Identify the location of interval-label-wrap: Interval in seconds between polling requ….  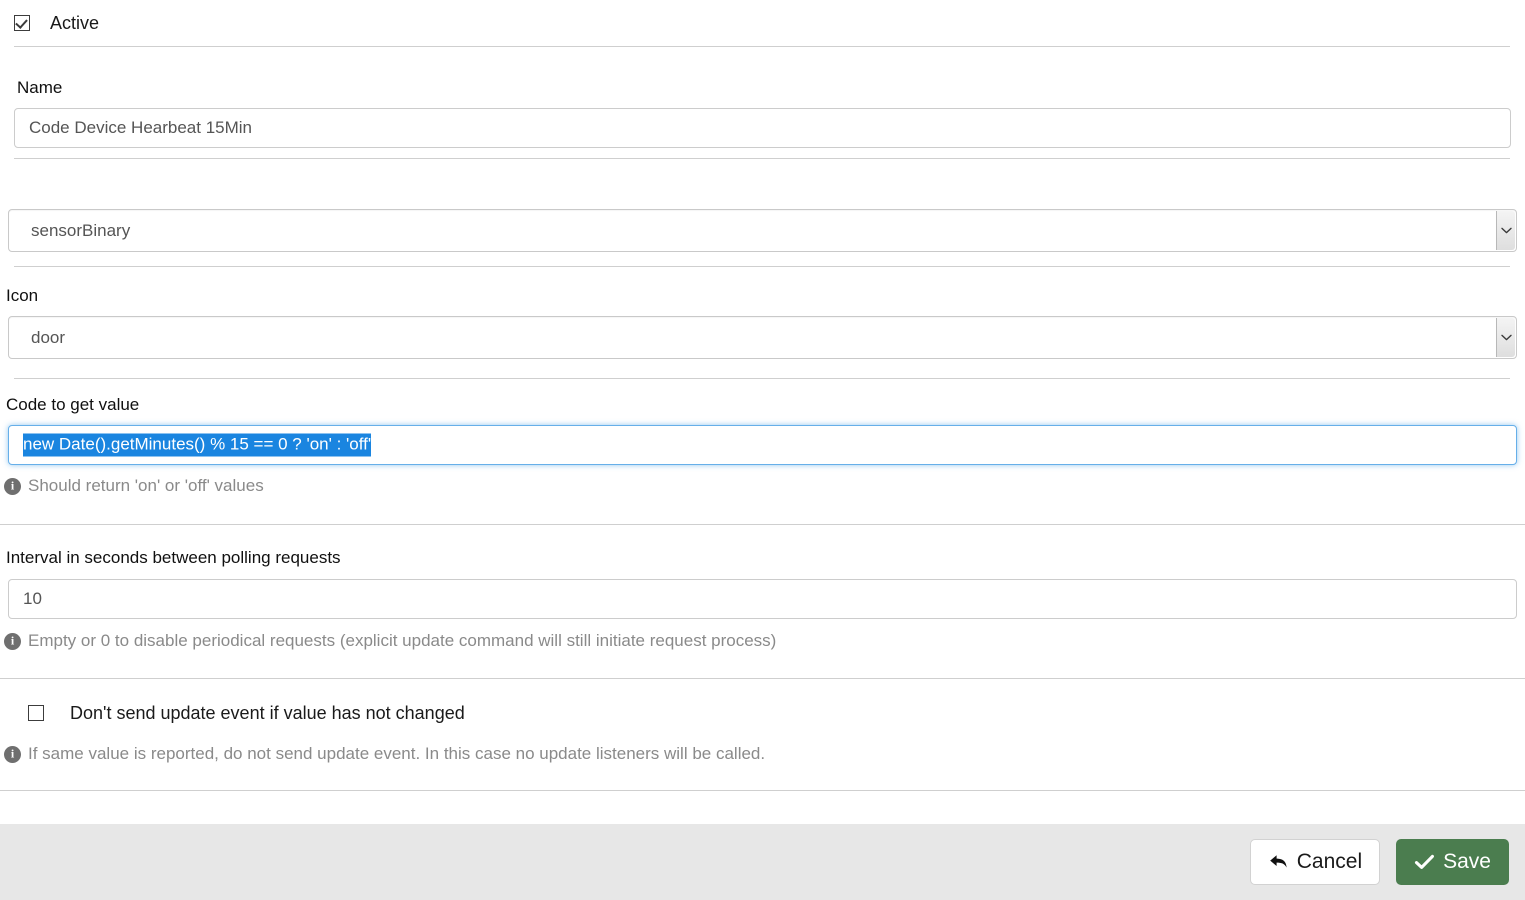
(762, 558).